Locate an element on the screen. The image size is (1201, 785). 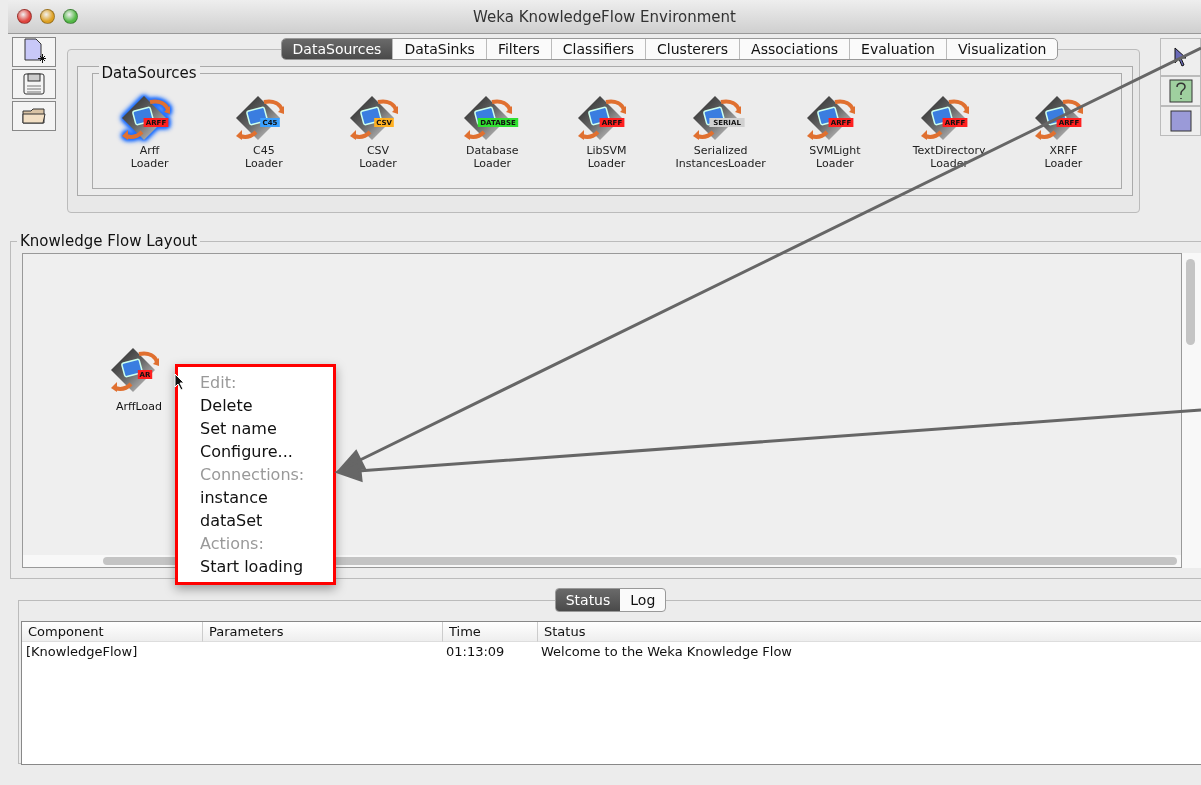
help-button is located at coordinates (1180, 91).